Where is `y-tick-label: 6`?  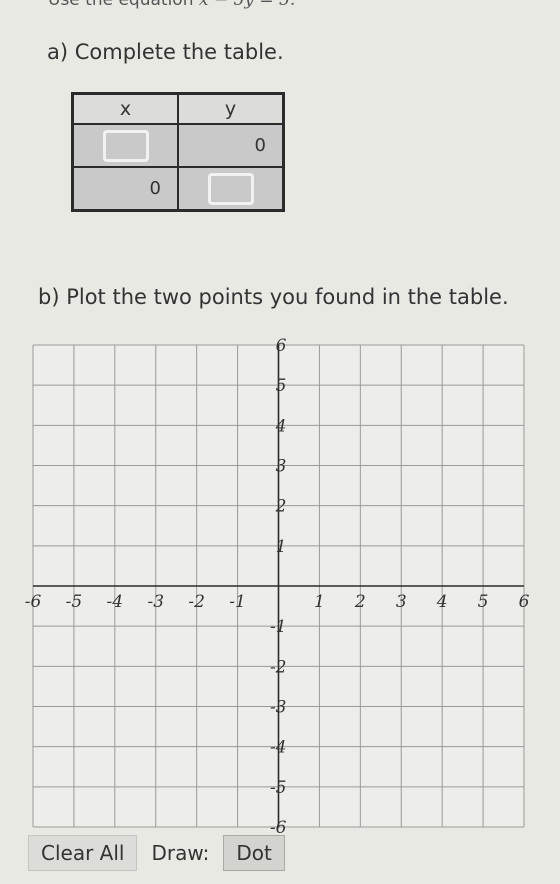 y-tick-label: 6 is located at coordinates (281, 346).